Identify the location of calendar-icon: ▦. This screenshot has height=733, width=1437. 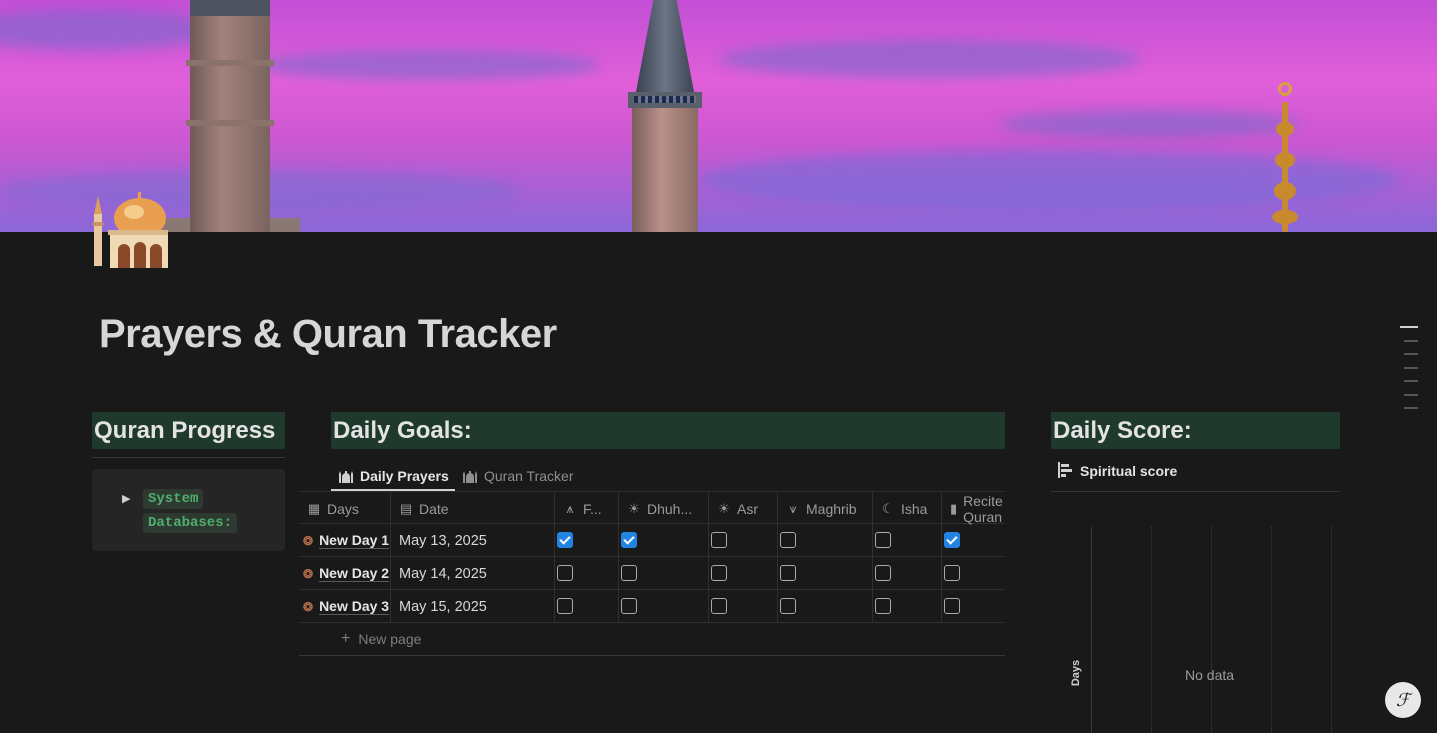
(314, 508).